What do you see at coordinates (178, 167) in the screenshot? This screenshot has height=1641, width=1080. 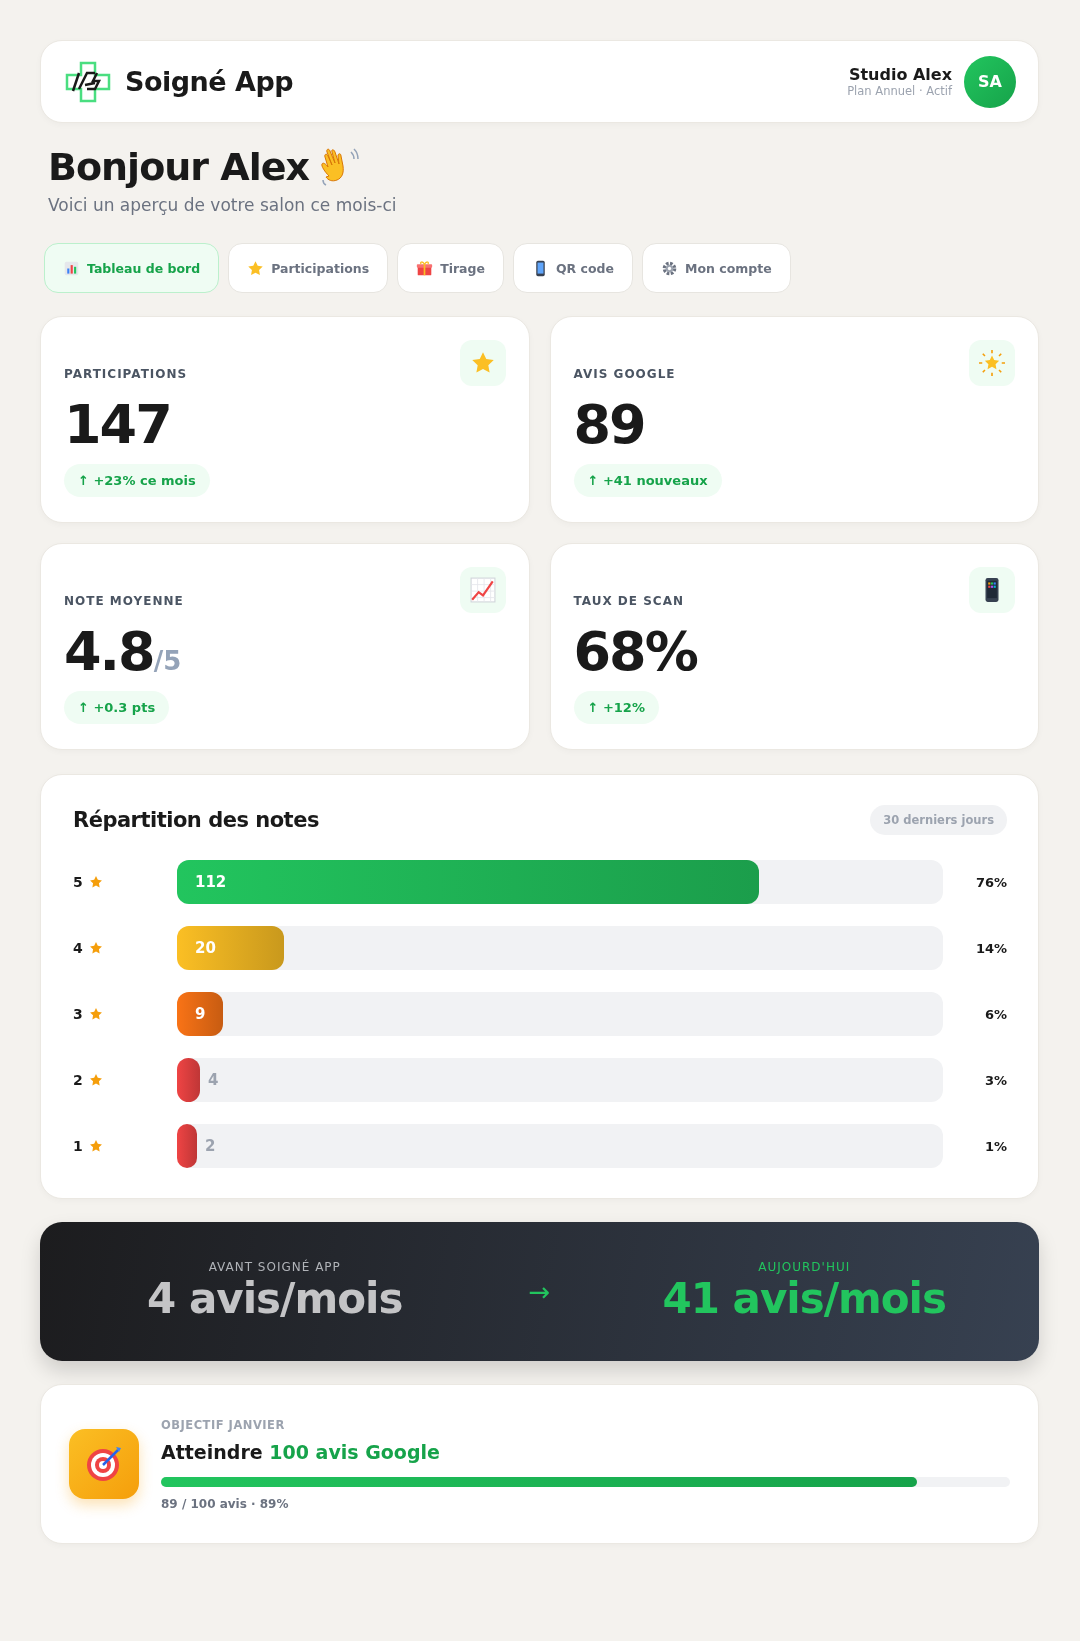 I see `greeting-title: Bonjour Alex` at bounding box center [178, 167].